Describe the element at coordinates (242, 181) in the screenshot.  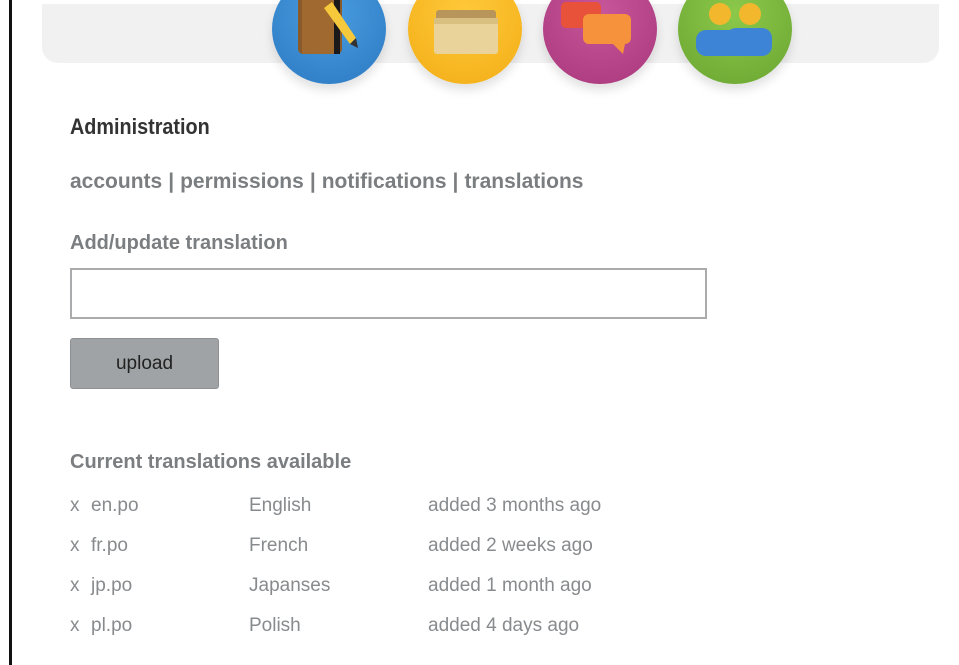
I see `nav-link-permissions: permissions` at that location.